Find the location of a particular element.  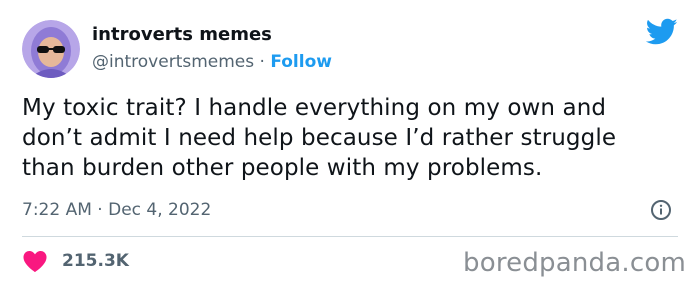

tweet-timestamp: 7:22 AM · Dec 4, 2022 is located at coordinates (116, 210).